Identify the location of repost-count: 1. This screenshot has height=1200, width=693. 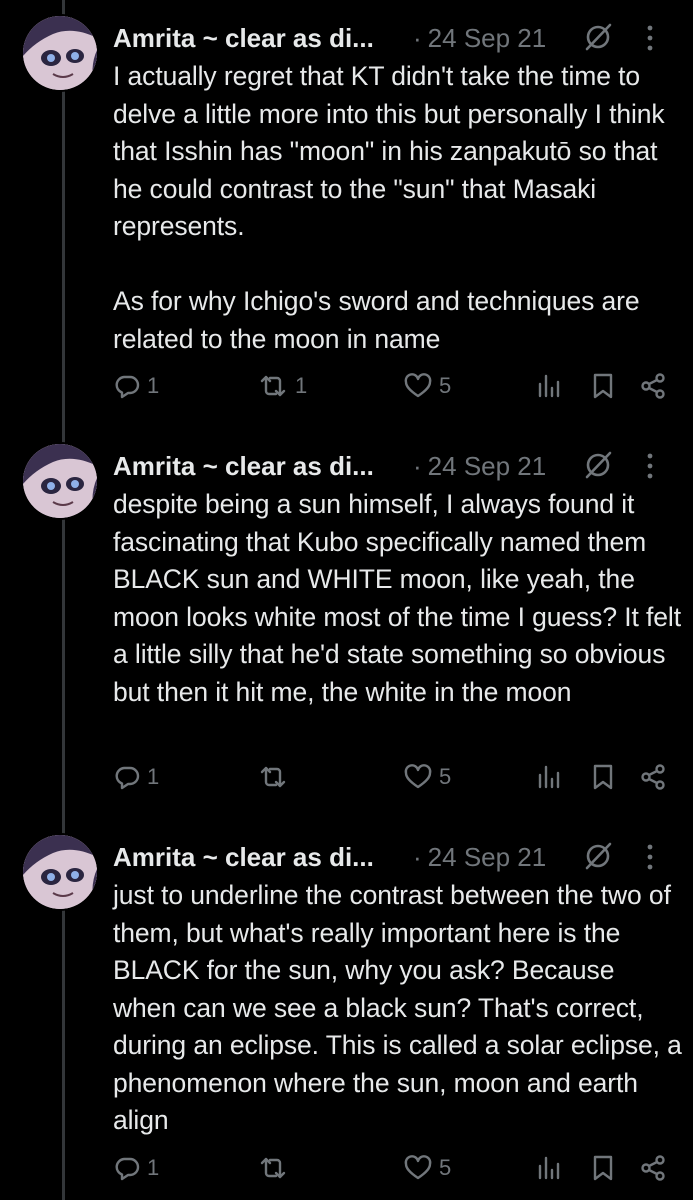
(301, 385).